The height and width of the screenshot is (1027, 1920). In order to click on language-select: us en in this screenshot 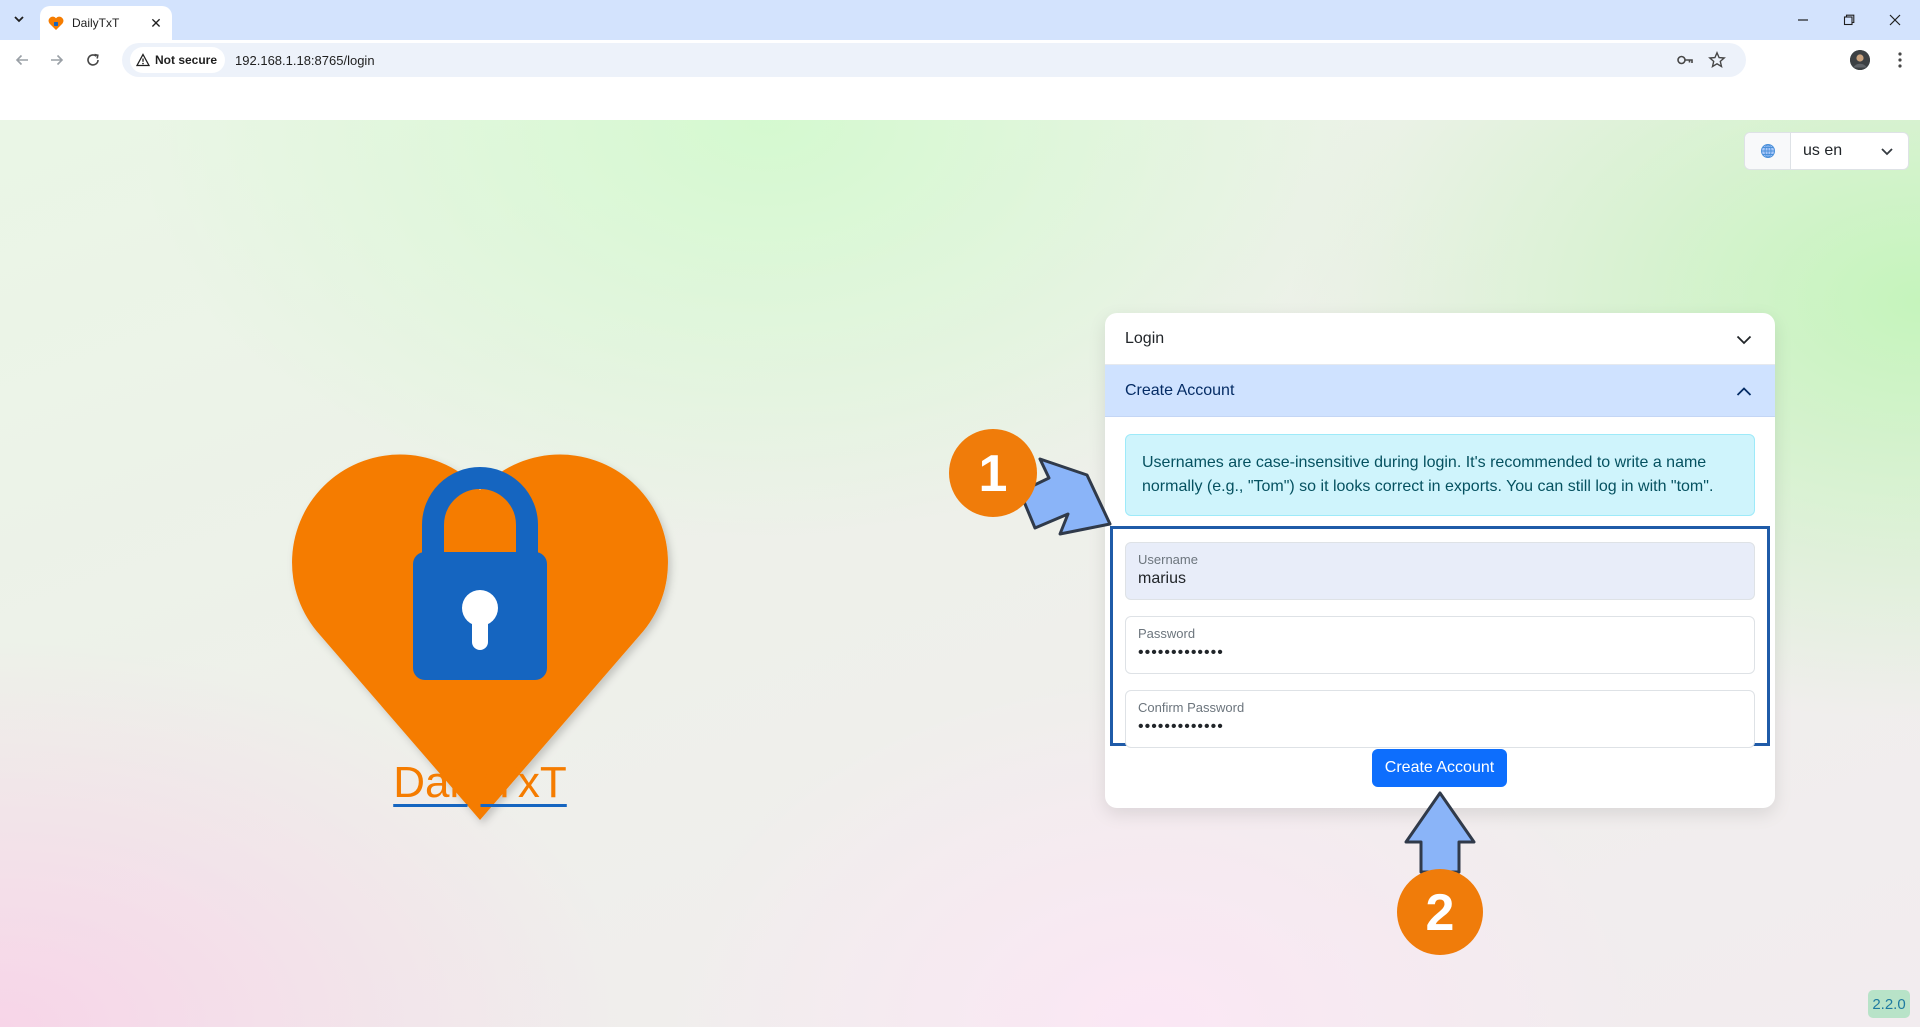, I will do `click(1826, 151)`.